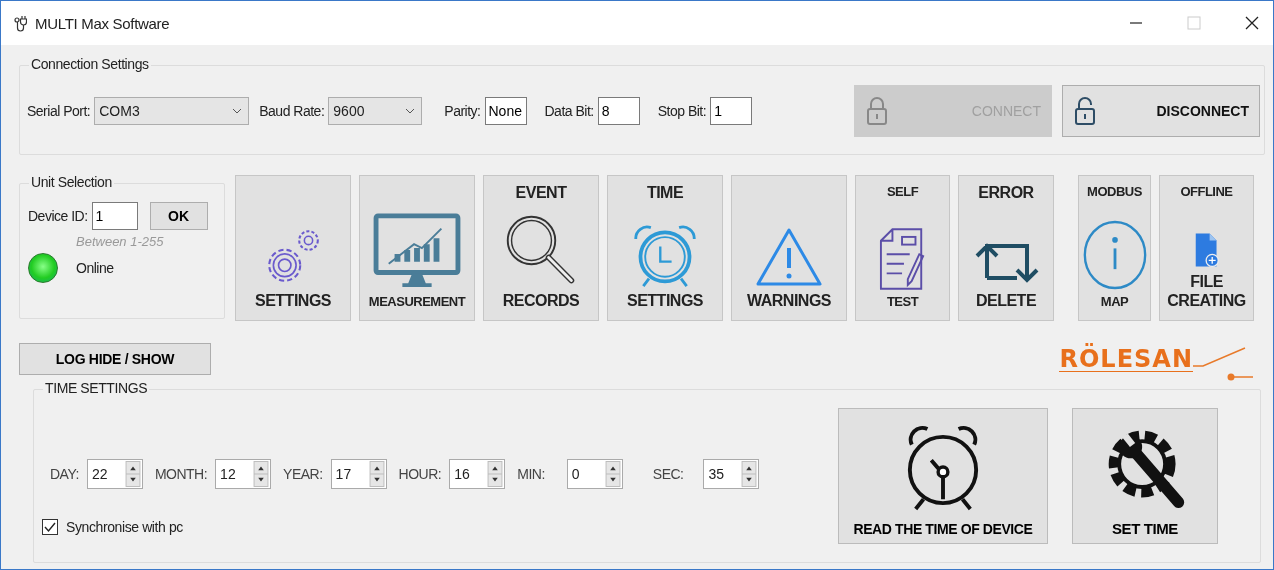 The height and width of the screenshot is (570, 1274). Describe the element at coordinates (594, 474) in the screenshot. I see `number-spinner: 0` at that location.